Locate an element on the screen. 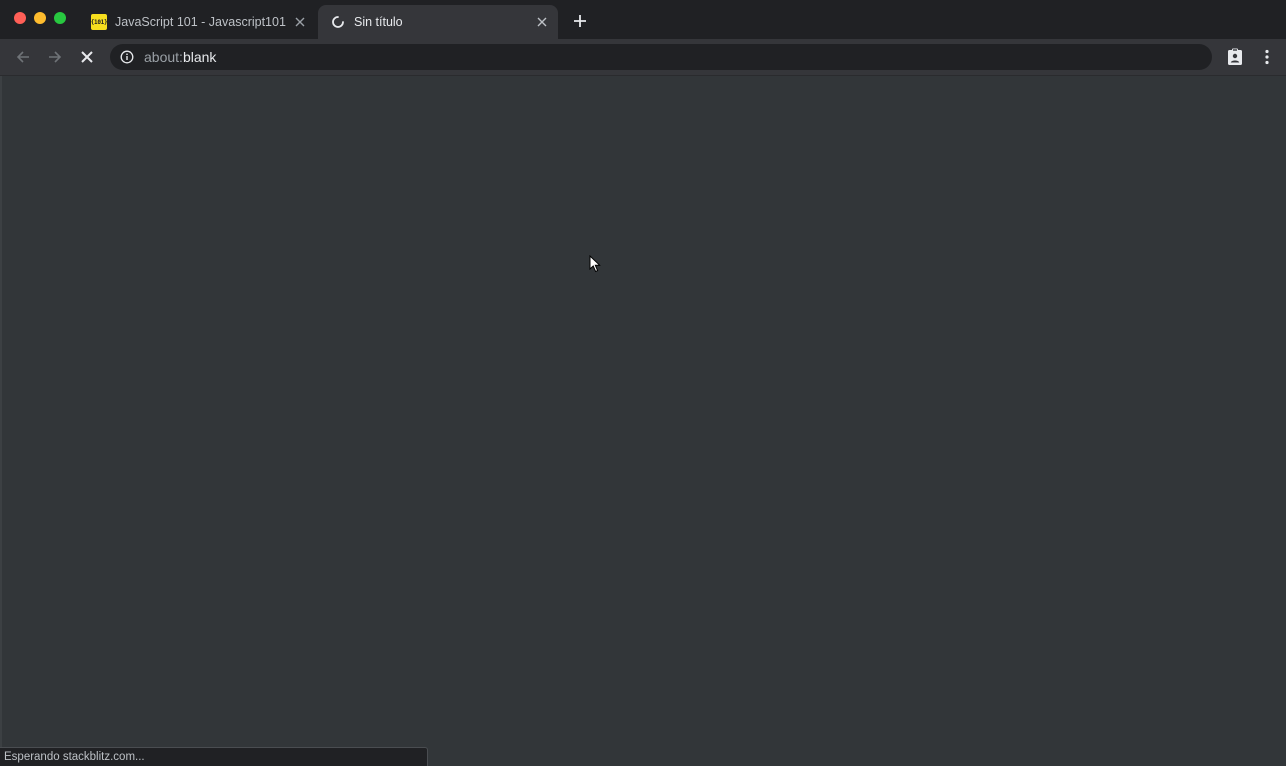 This screenshot has height=766, width=1286. tab-title: JavaScript 101 - Javascript101 is located at coordinates (200, 22).